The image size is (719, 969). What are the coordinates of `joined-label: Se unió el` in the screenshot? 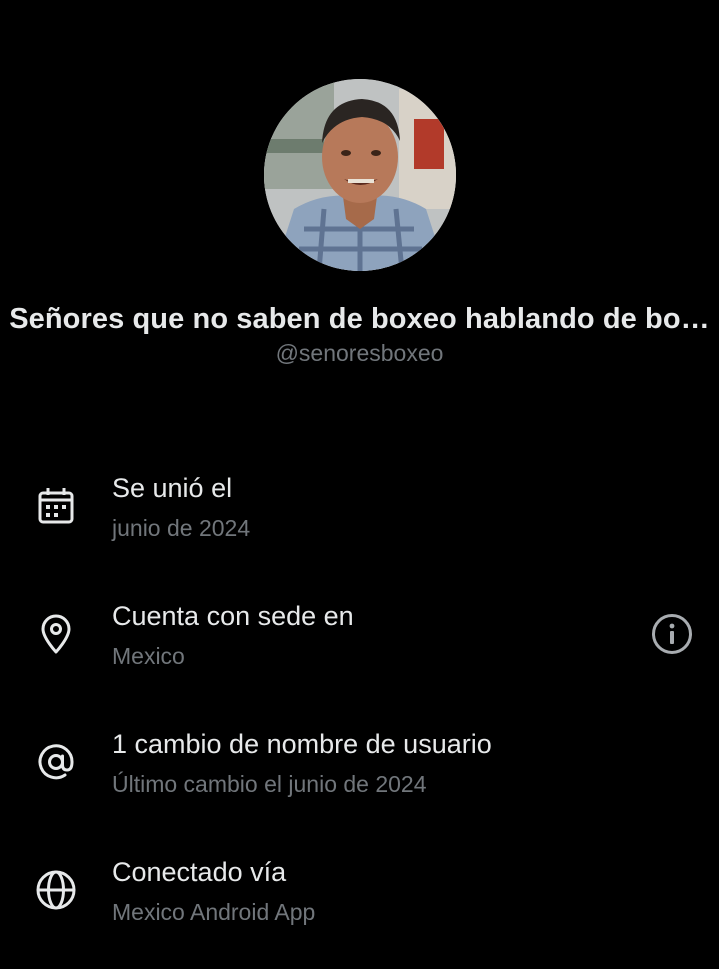 It's located at (172, 488).